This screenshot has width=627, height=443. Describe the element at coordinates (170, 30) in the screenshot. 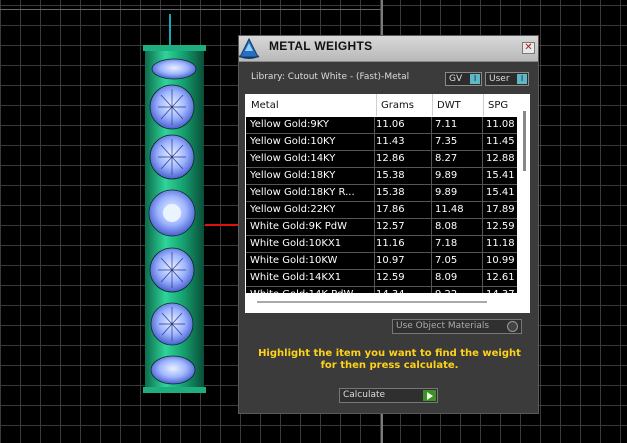

I see `y-axis-line` at that location.